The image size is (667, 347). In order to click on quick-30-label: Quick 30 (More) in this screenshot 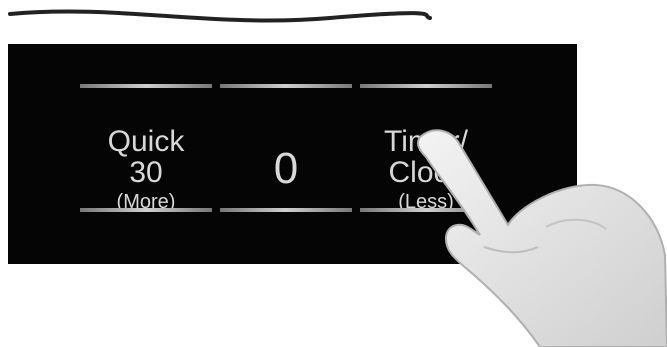, I will do `click(146, 168)`.